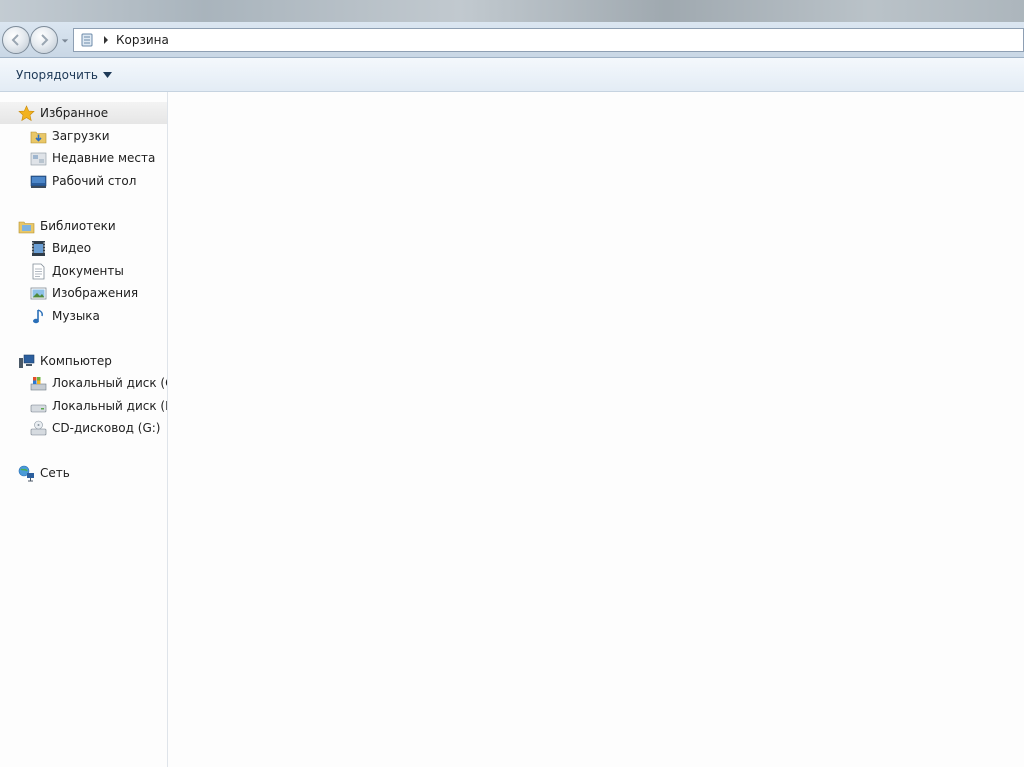 This screenshot has width=1024, height=767. I want to click on nav-music: Музыка, so click(83, 316).